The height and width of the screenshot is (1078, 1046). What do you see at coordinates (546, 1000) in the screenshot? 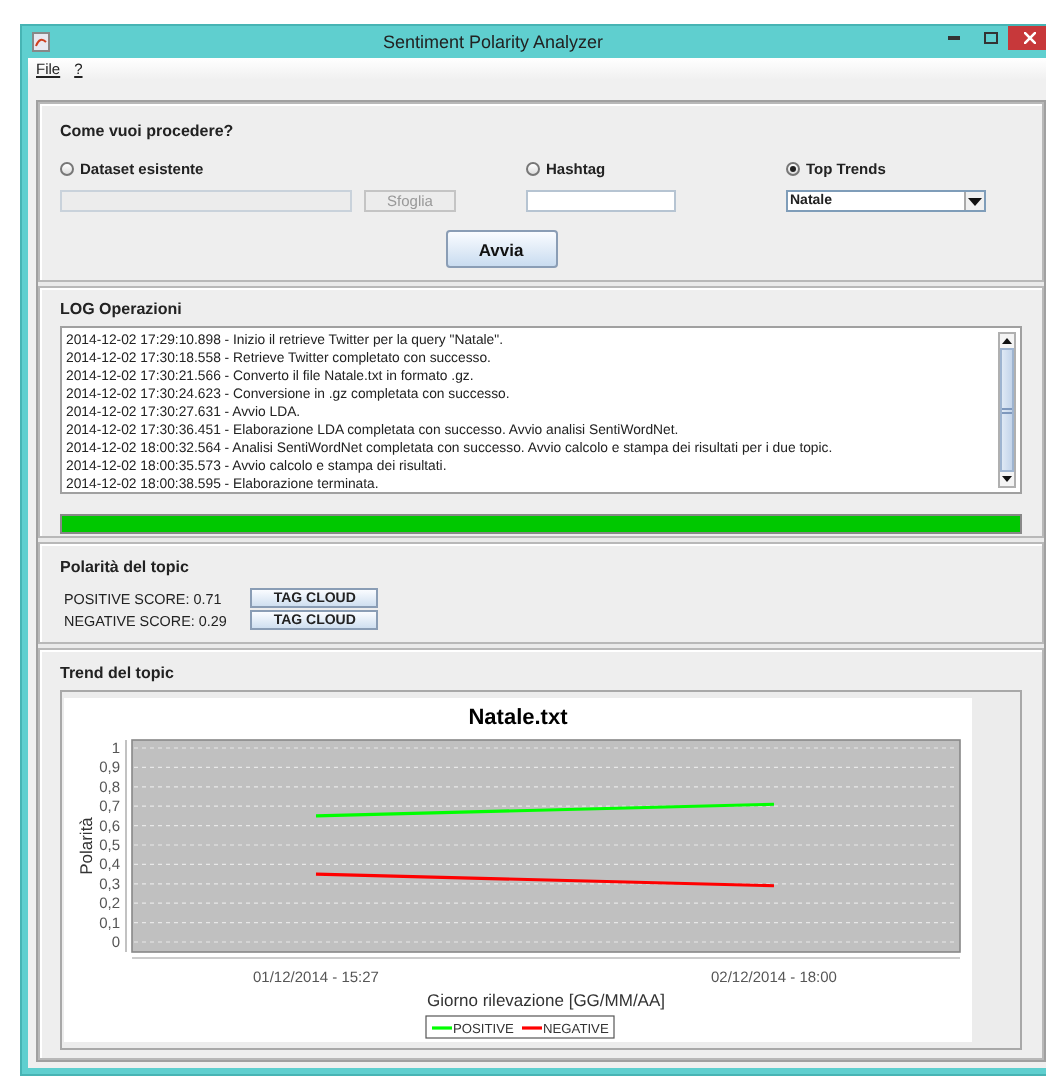
I see `x-axis-title: Giorno rilevazione [GG/MM/AA]` at bounding box center [546, 1000].